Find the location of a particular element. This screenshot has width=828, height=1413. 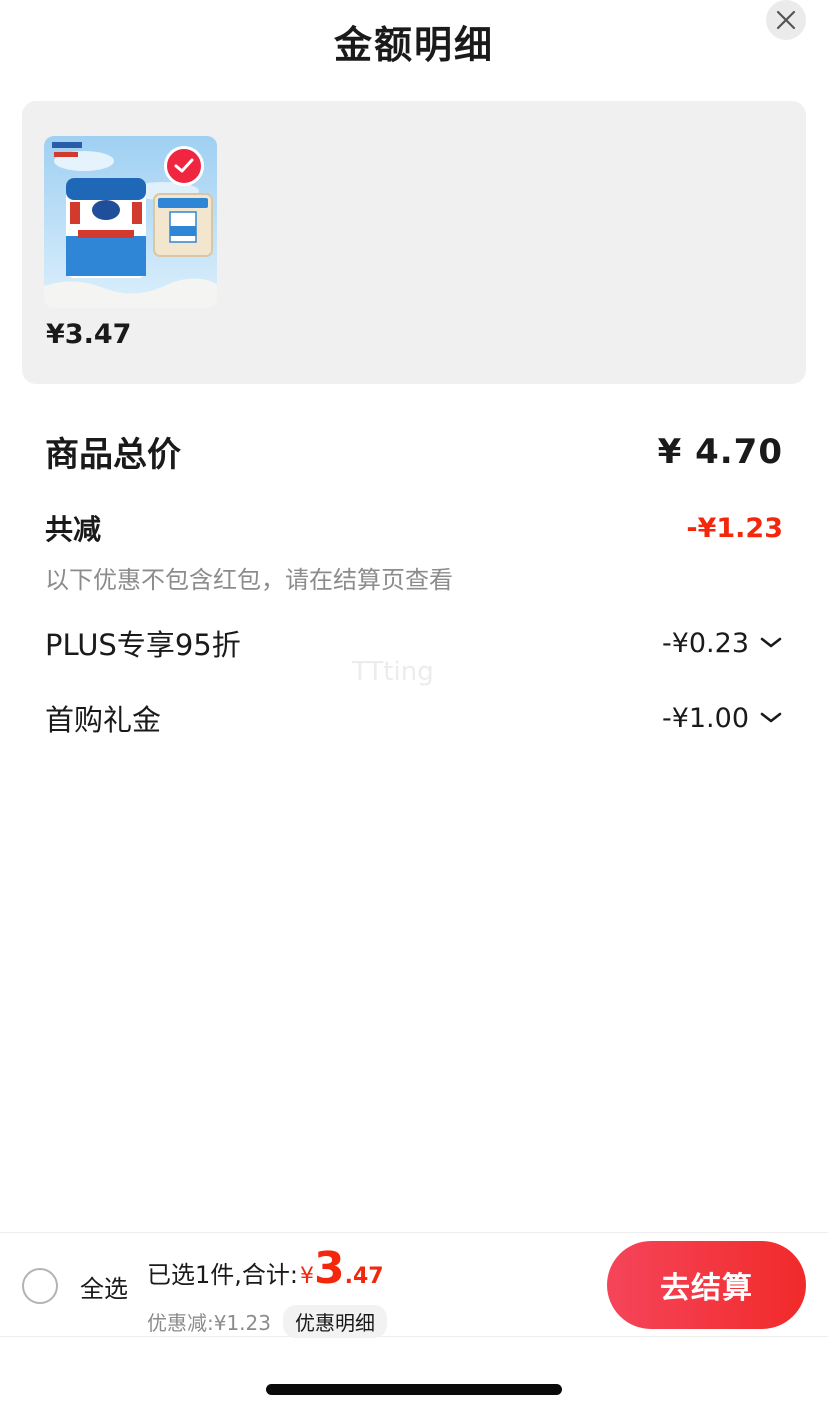

total-amount-decimal: .47 is located at coordinates (364, 1276).